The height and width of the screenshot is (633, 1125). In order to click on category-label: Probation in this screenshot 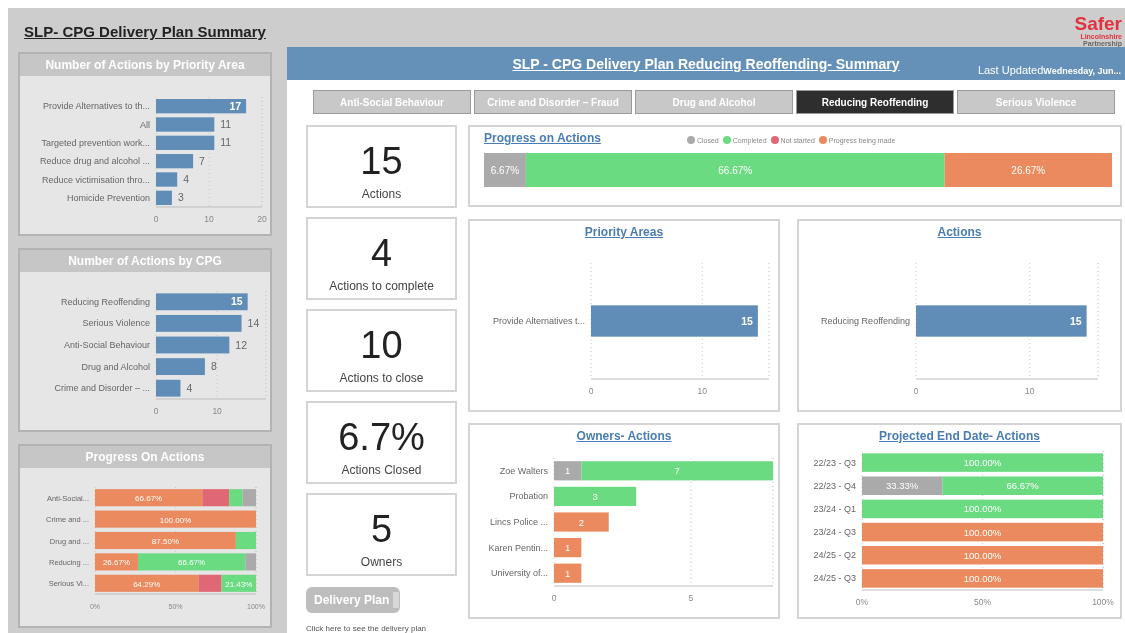, I will do `click(528, 496)`.